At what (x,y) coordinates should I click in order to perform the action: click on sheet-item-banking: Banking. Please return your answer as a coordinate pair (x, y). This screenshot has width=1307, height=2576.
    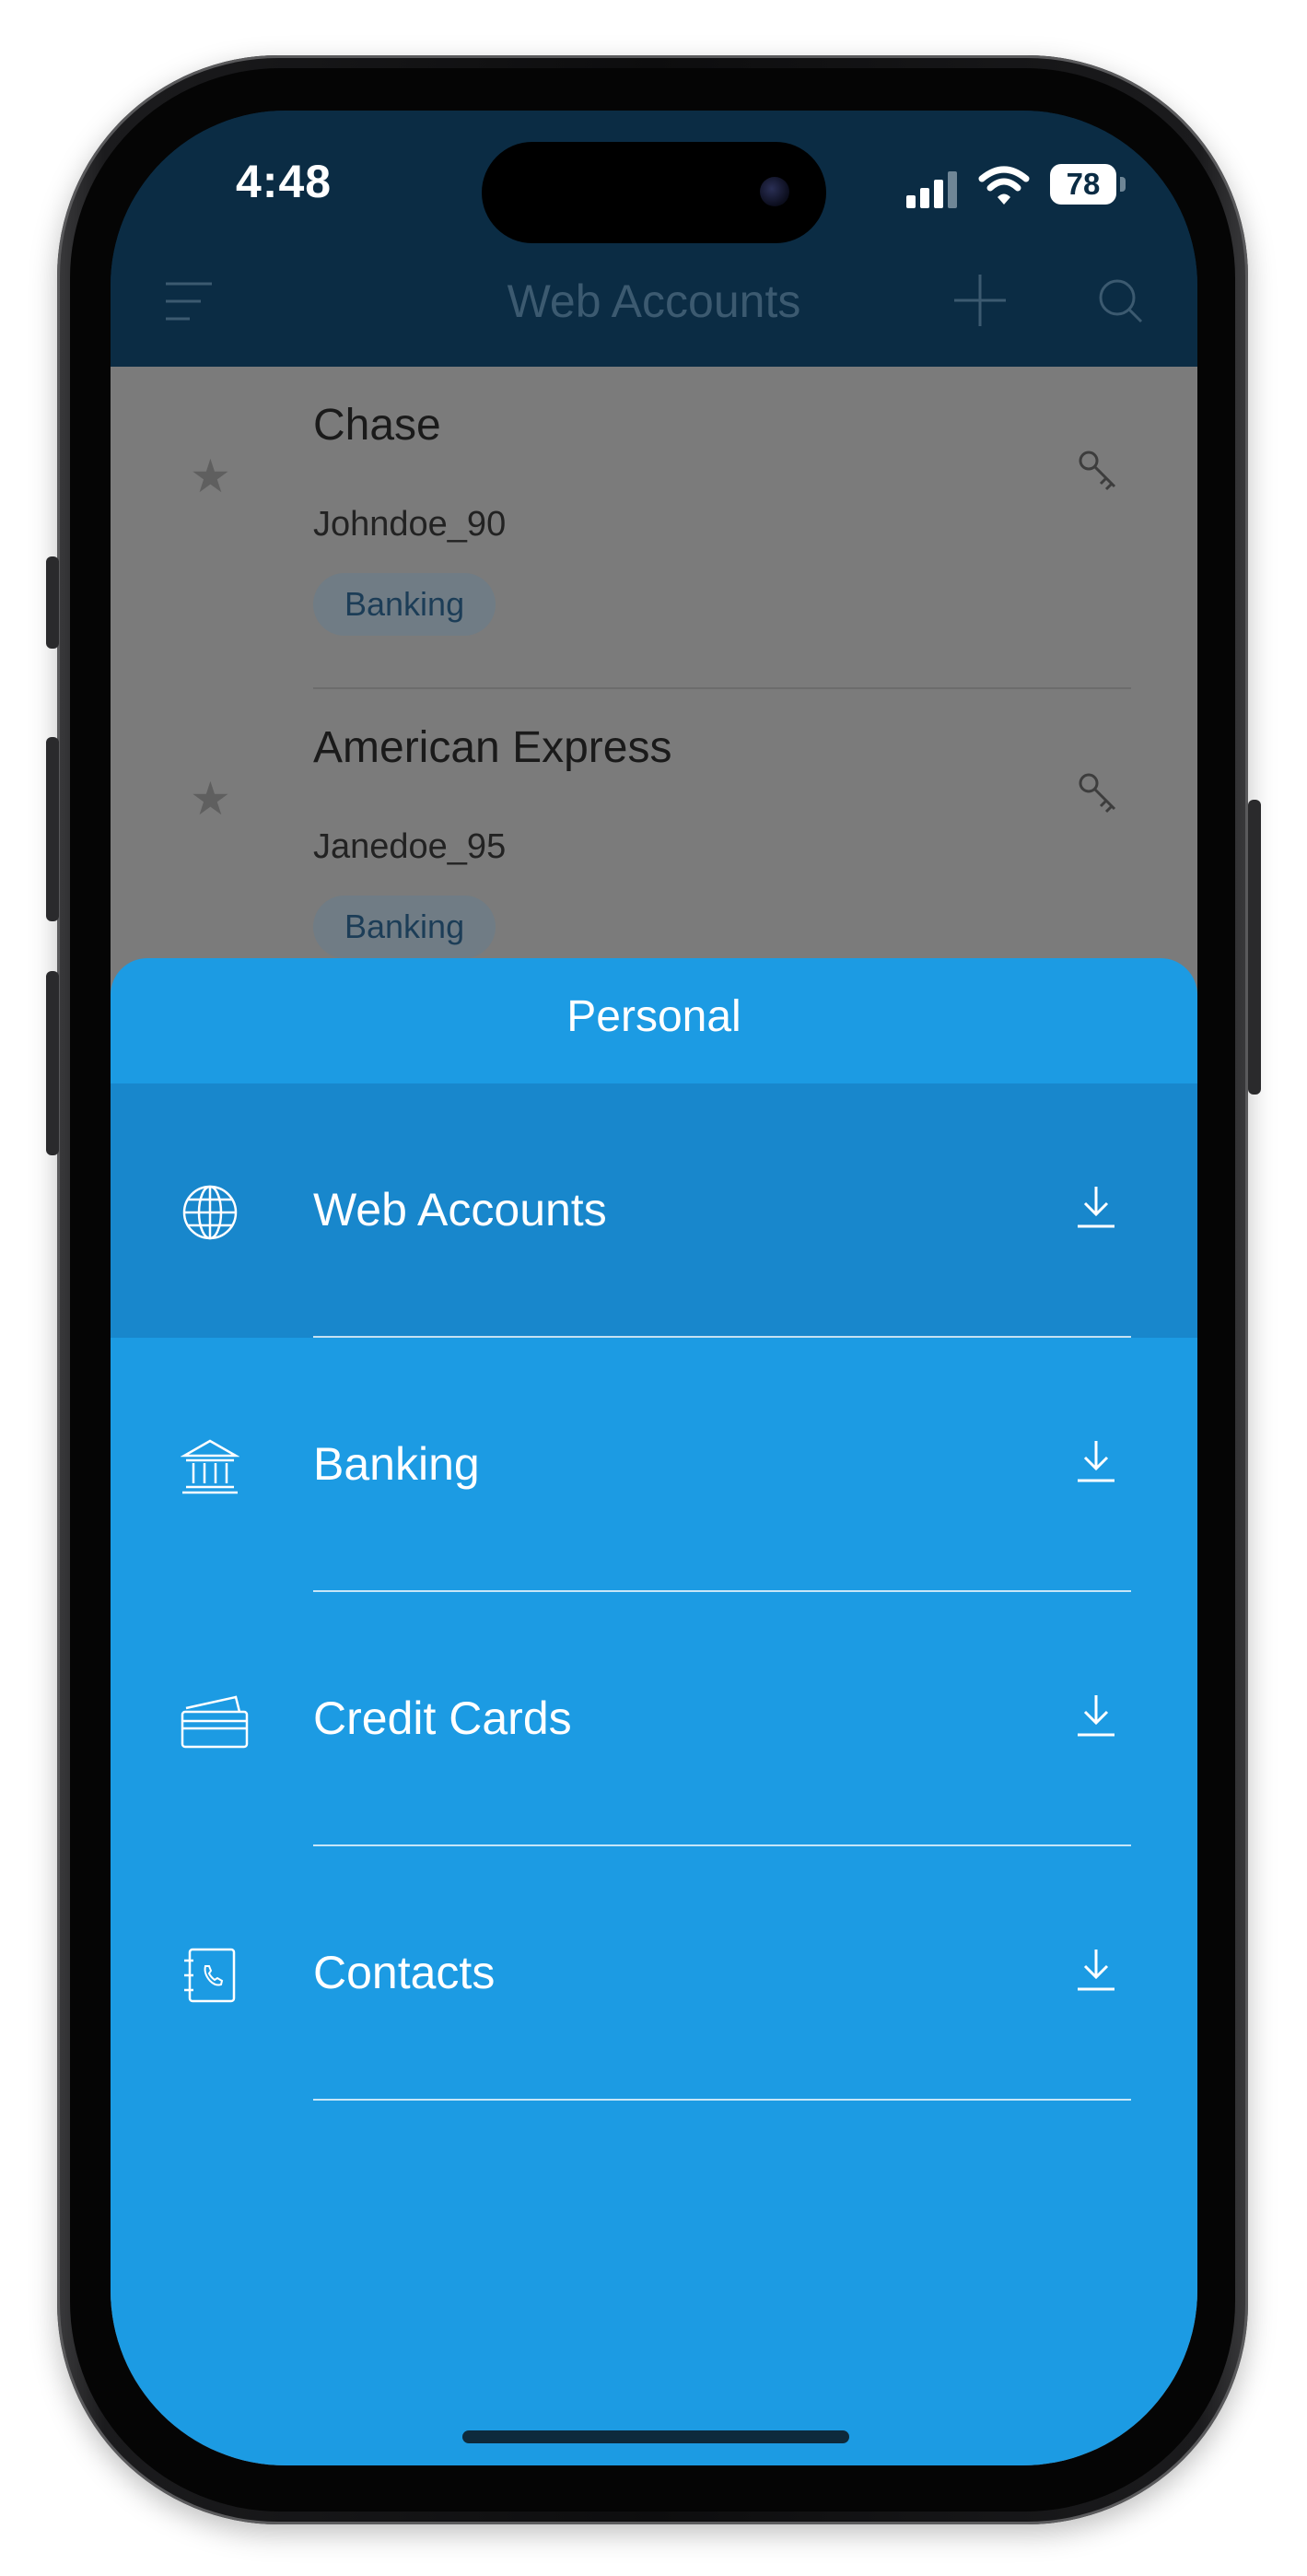
    Looking at the image, I should click on (654, 1465).